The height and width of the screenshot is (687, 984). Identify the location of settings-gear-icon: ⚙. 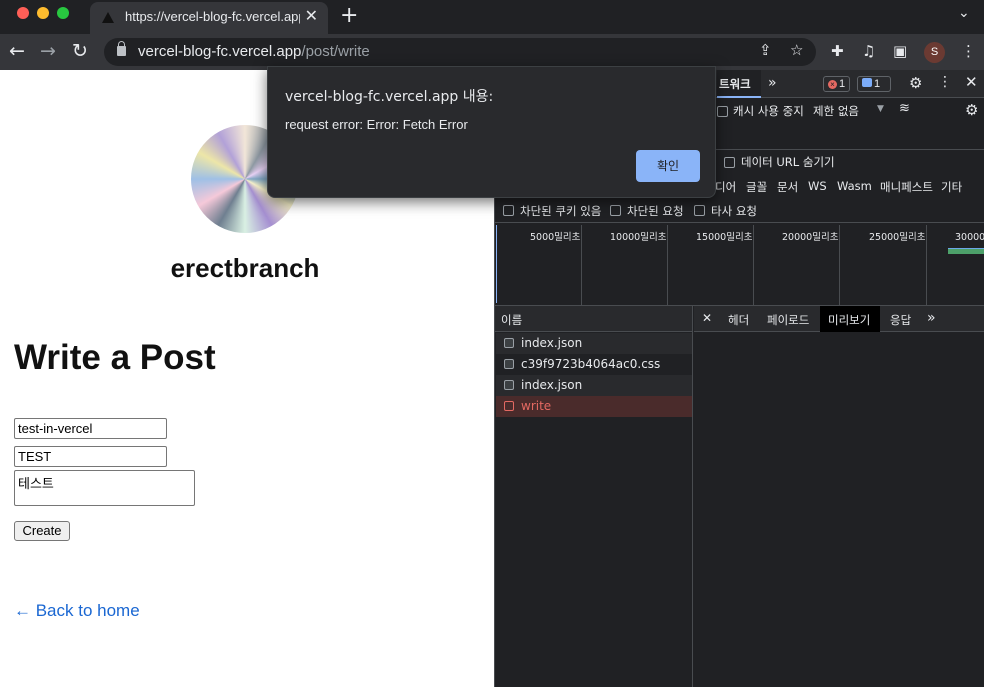
(915, 83).